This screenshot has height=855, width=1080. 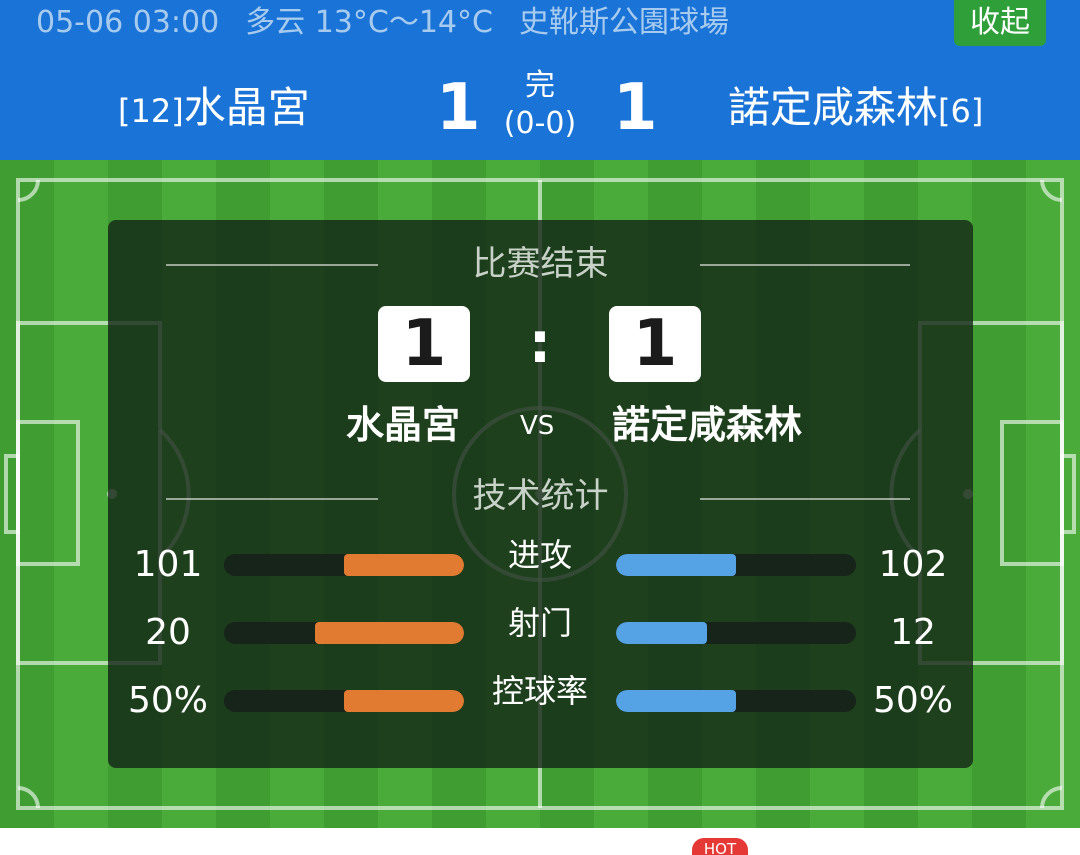 I want to click on match-datetime: 05-06 03:00, so click(x=128, y=22).